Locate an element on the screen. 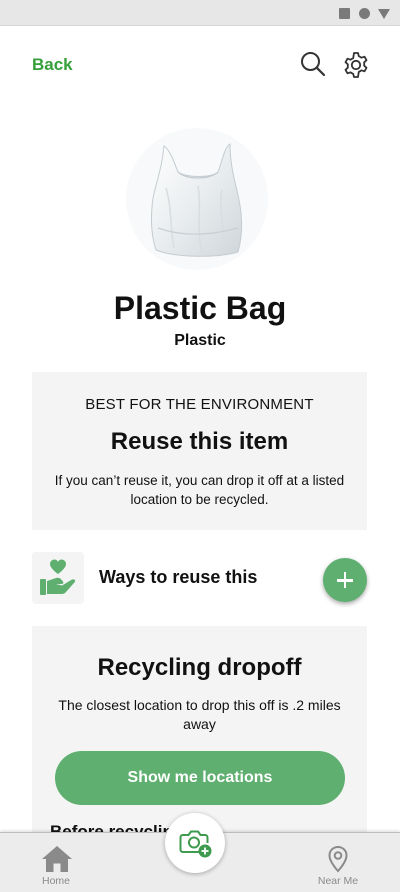  item-title: Plastic Bag is located at coordinates (200, 308).